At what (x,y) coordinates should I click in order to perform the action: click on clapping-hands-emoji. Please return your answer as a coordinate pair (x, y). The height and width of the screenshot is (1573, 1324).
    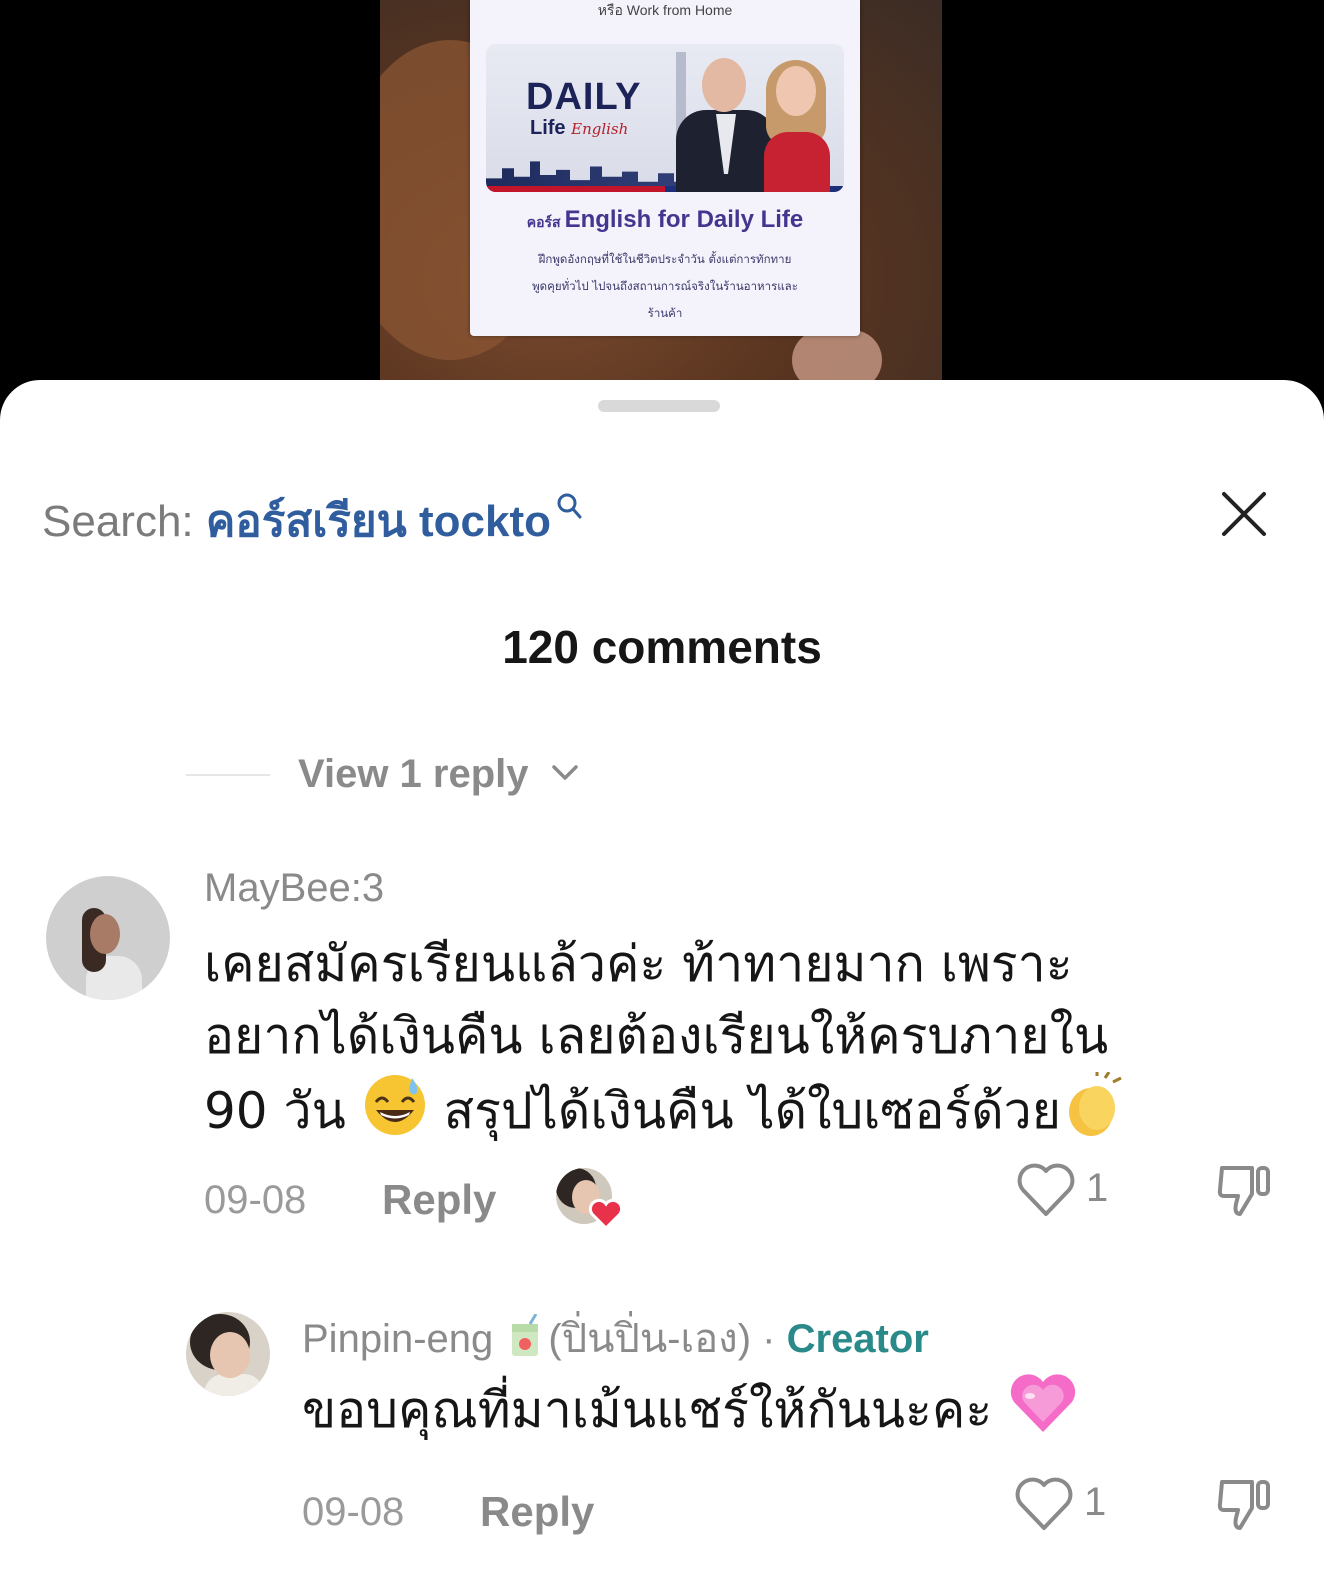
    Looking at the image, I should click on (1092, 1113).